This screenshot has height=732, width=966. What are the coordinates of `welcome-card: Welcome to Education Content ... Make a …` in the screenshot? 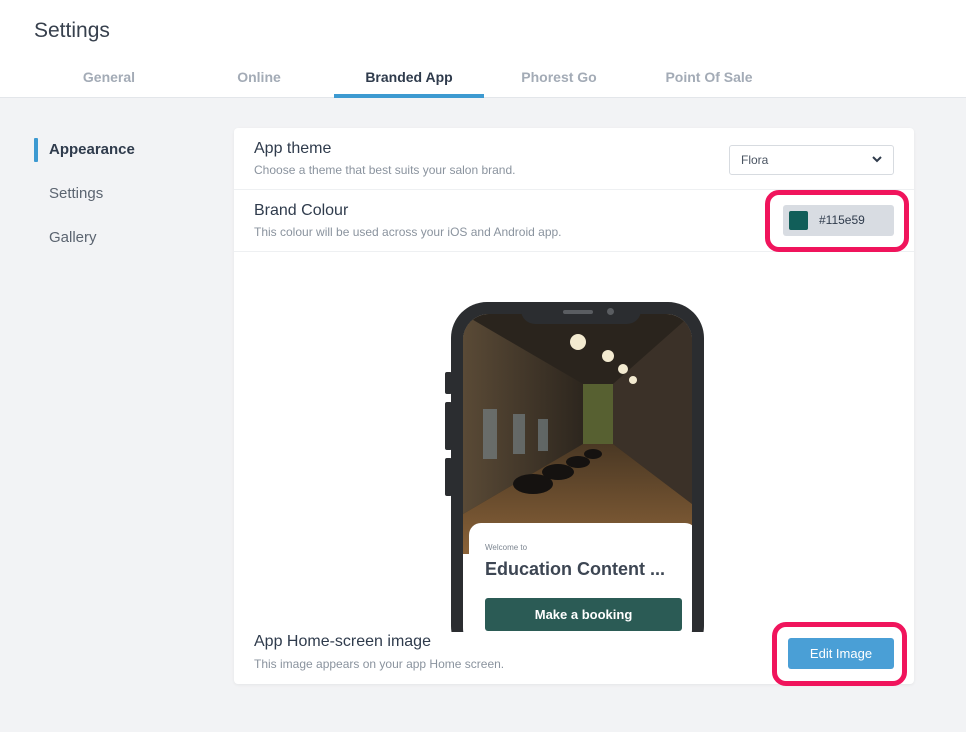 It's located at (580, 577).